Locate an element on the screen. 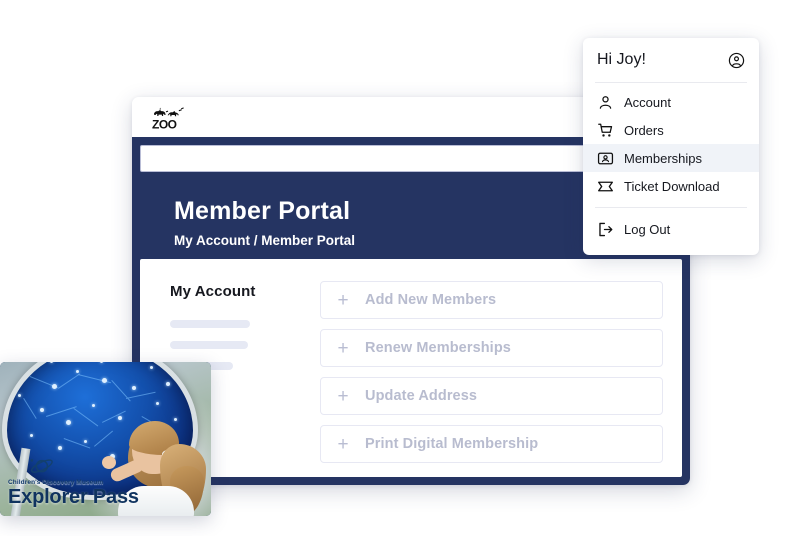 This screenshot has height=536, width=807. accordion-update-address: + Update Address is located at coordinates (491, 396).